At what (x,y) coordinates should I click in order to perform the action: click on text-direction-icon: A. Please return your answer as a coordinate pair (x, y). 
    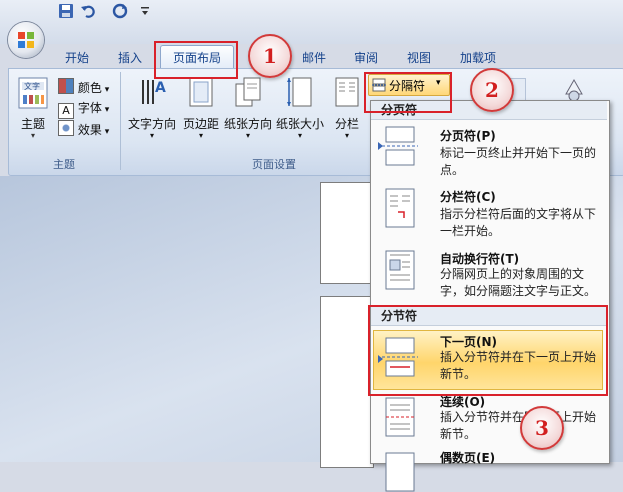
    Looking at the image, I should click on (154, 92).